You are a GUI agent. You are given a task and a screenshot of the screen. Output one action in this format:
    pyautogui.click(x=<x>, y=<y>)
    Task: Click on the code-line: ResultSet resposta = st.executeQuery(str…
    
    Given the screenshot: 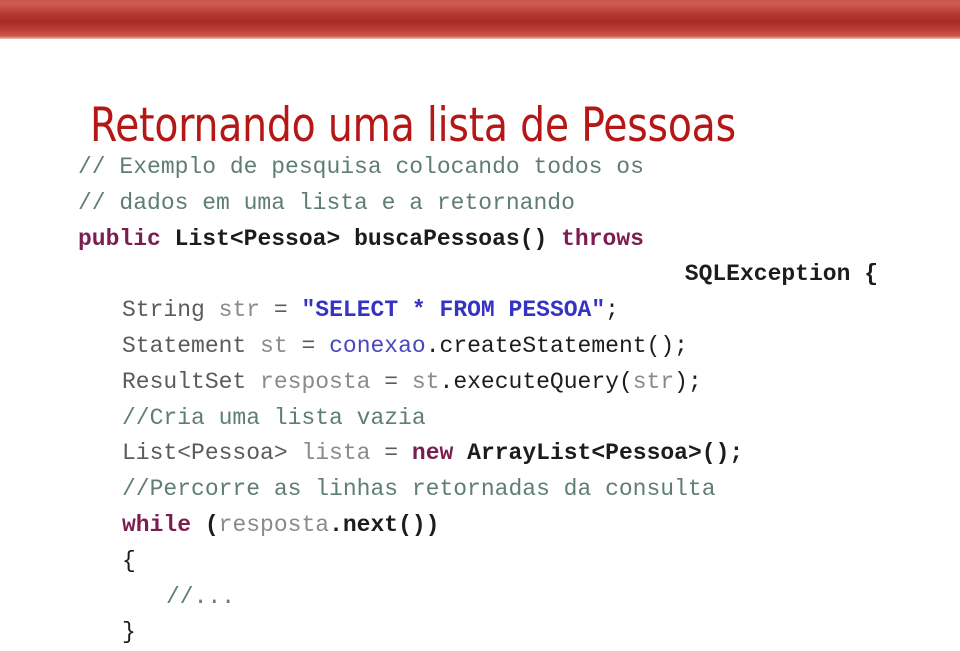 What is the action you would take?
    pyautogui.click(x=480, y=383)
    